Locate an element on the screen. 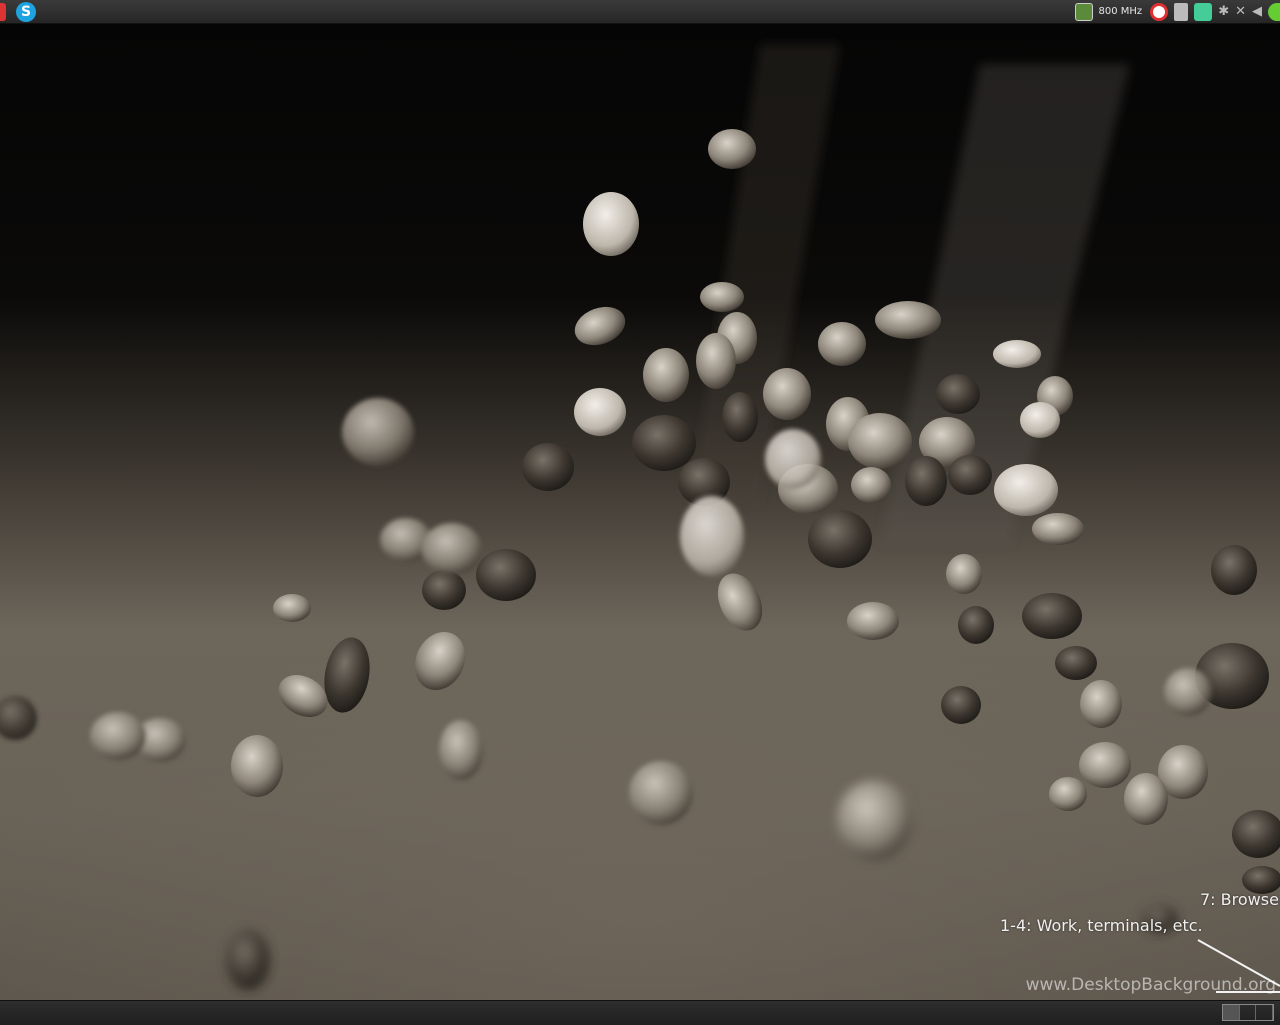 This screenshot has width=1280, height=1025. target-icon is located at coordinates (1159, 11).